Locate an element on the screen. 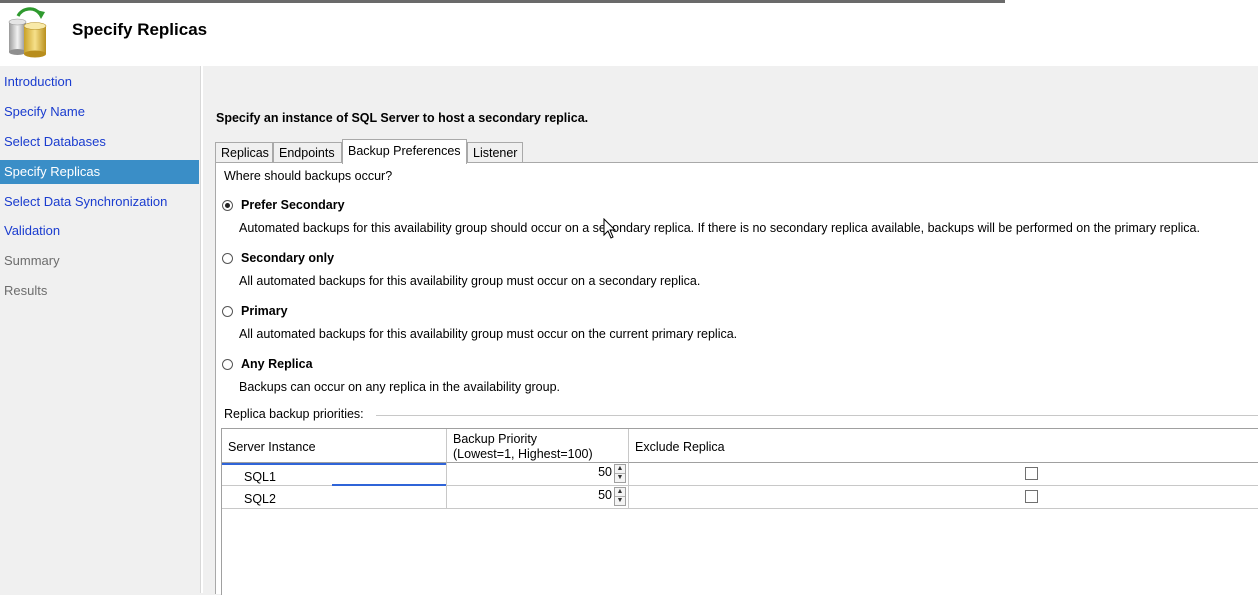 Image resolution: width=1258 pixels, height=595 pixels. table-row-sql2-exclude is located at coordinates (943, 497).